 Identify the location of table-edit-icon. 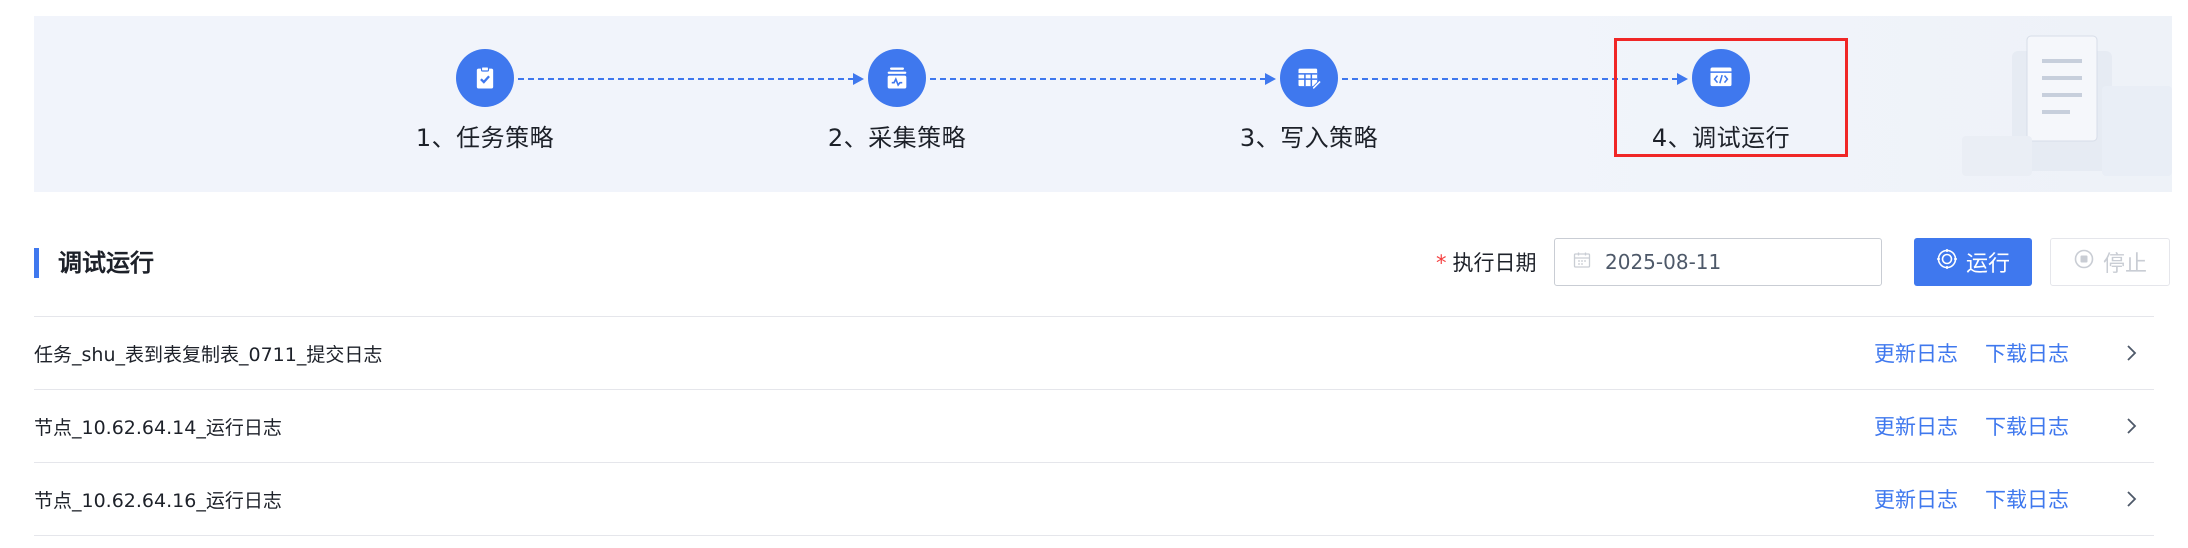
(1309, 78).